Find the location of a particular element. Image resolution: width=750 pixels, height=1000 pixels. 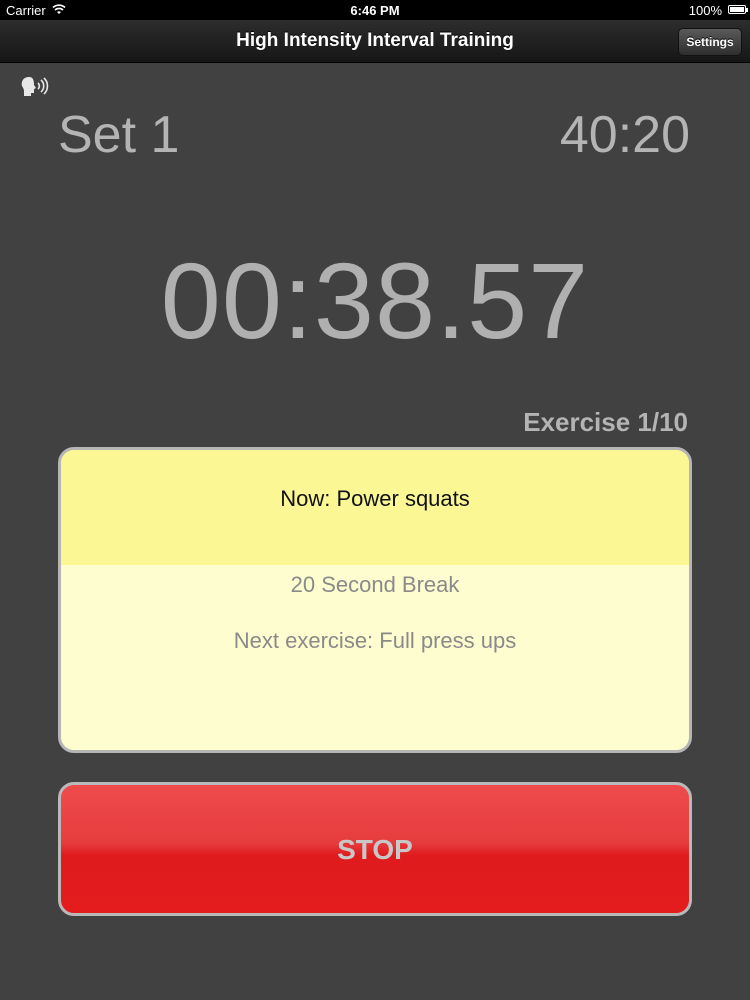

next-exercise: Next exercise: Full press ups is located at coordinates (375, 640).